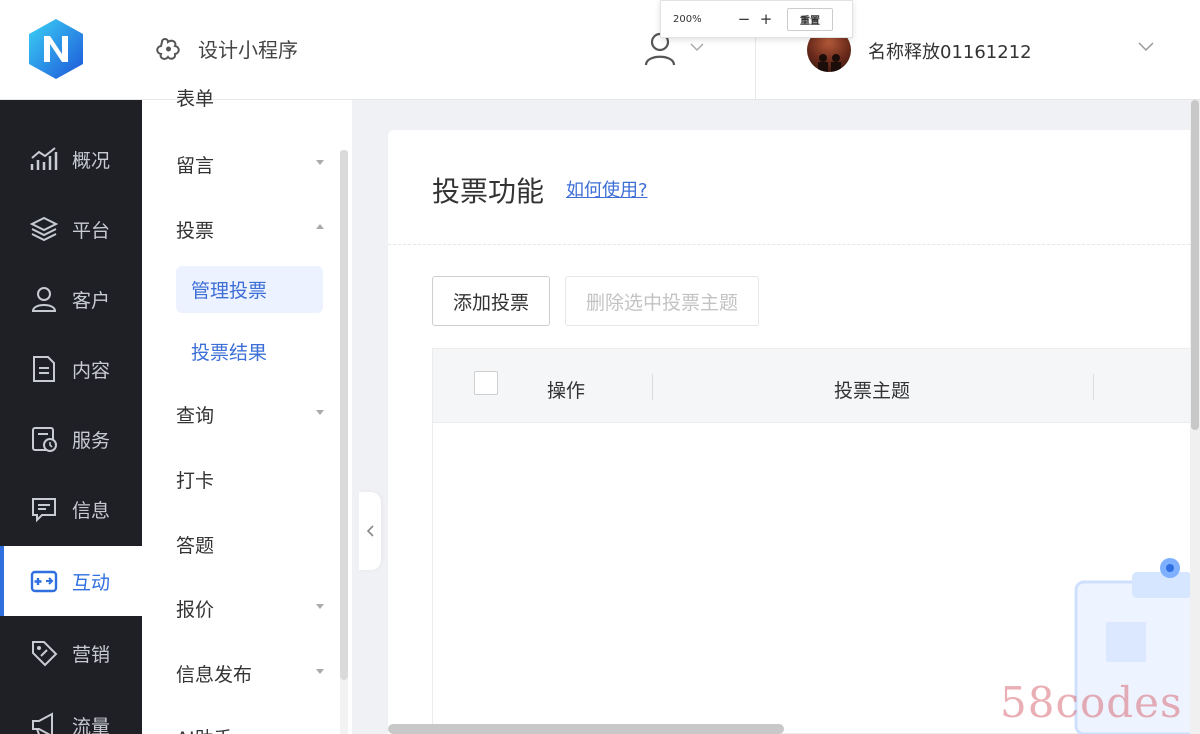 This screenshot has height=734, width=1200. I want to click on zoom-in-button: +, so click(766, 19).